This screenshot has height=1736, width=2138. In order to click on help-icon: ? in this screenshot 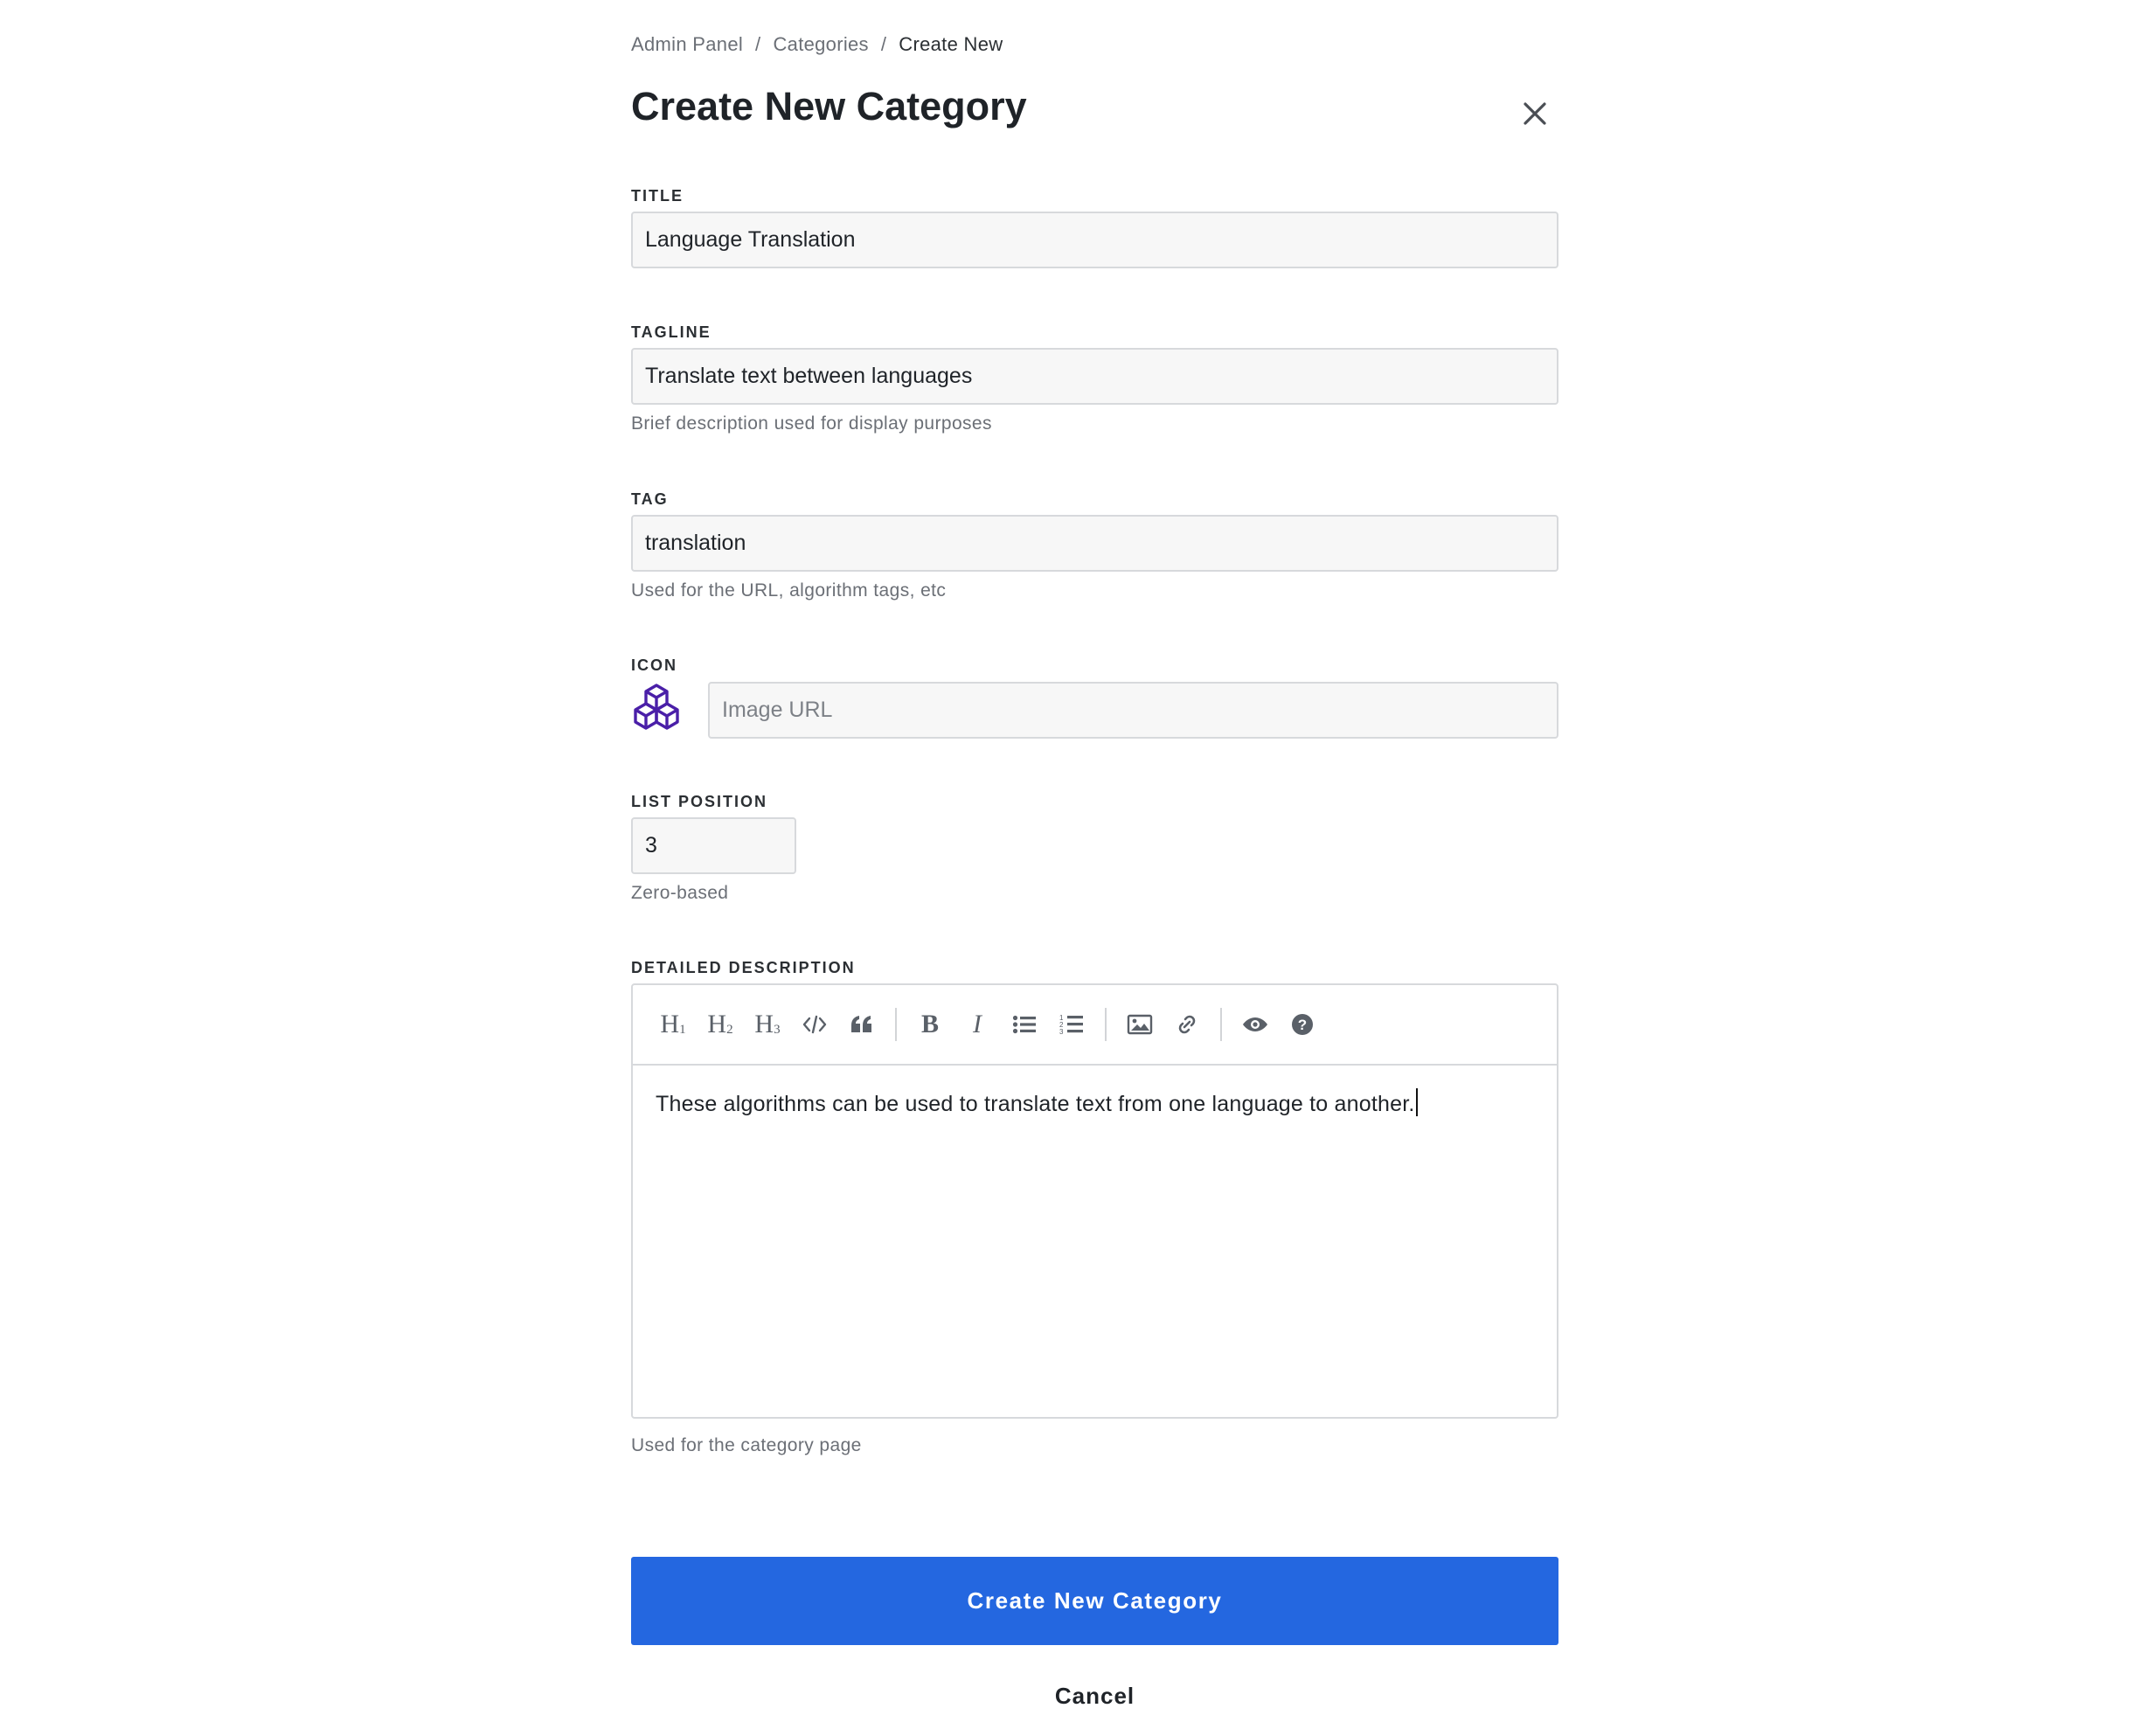, I will do `click(1303, 1024)`.